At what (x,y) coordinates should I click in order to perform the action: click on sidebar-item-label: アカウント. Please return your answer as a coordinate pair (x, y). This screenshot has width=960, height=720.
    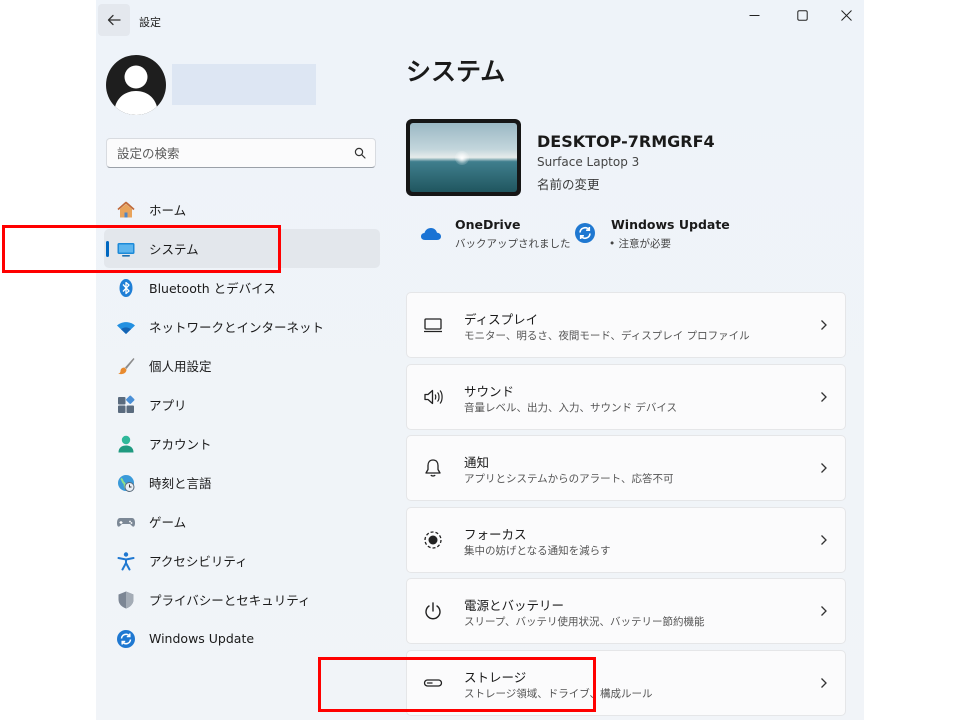
    Looking at the image, I should click on (180, 444).